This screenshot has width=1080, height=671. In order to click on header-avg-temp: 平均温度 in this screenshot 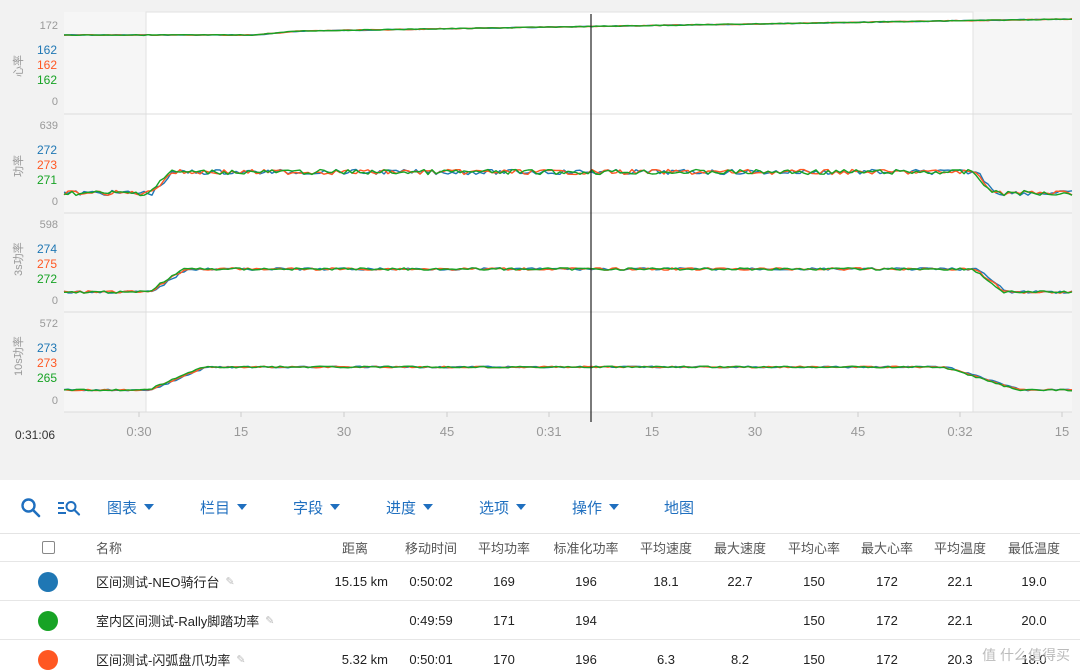, I will do `click(960, 547)`.